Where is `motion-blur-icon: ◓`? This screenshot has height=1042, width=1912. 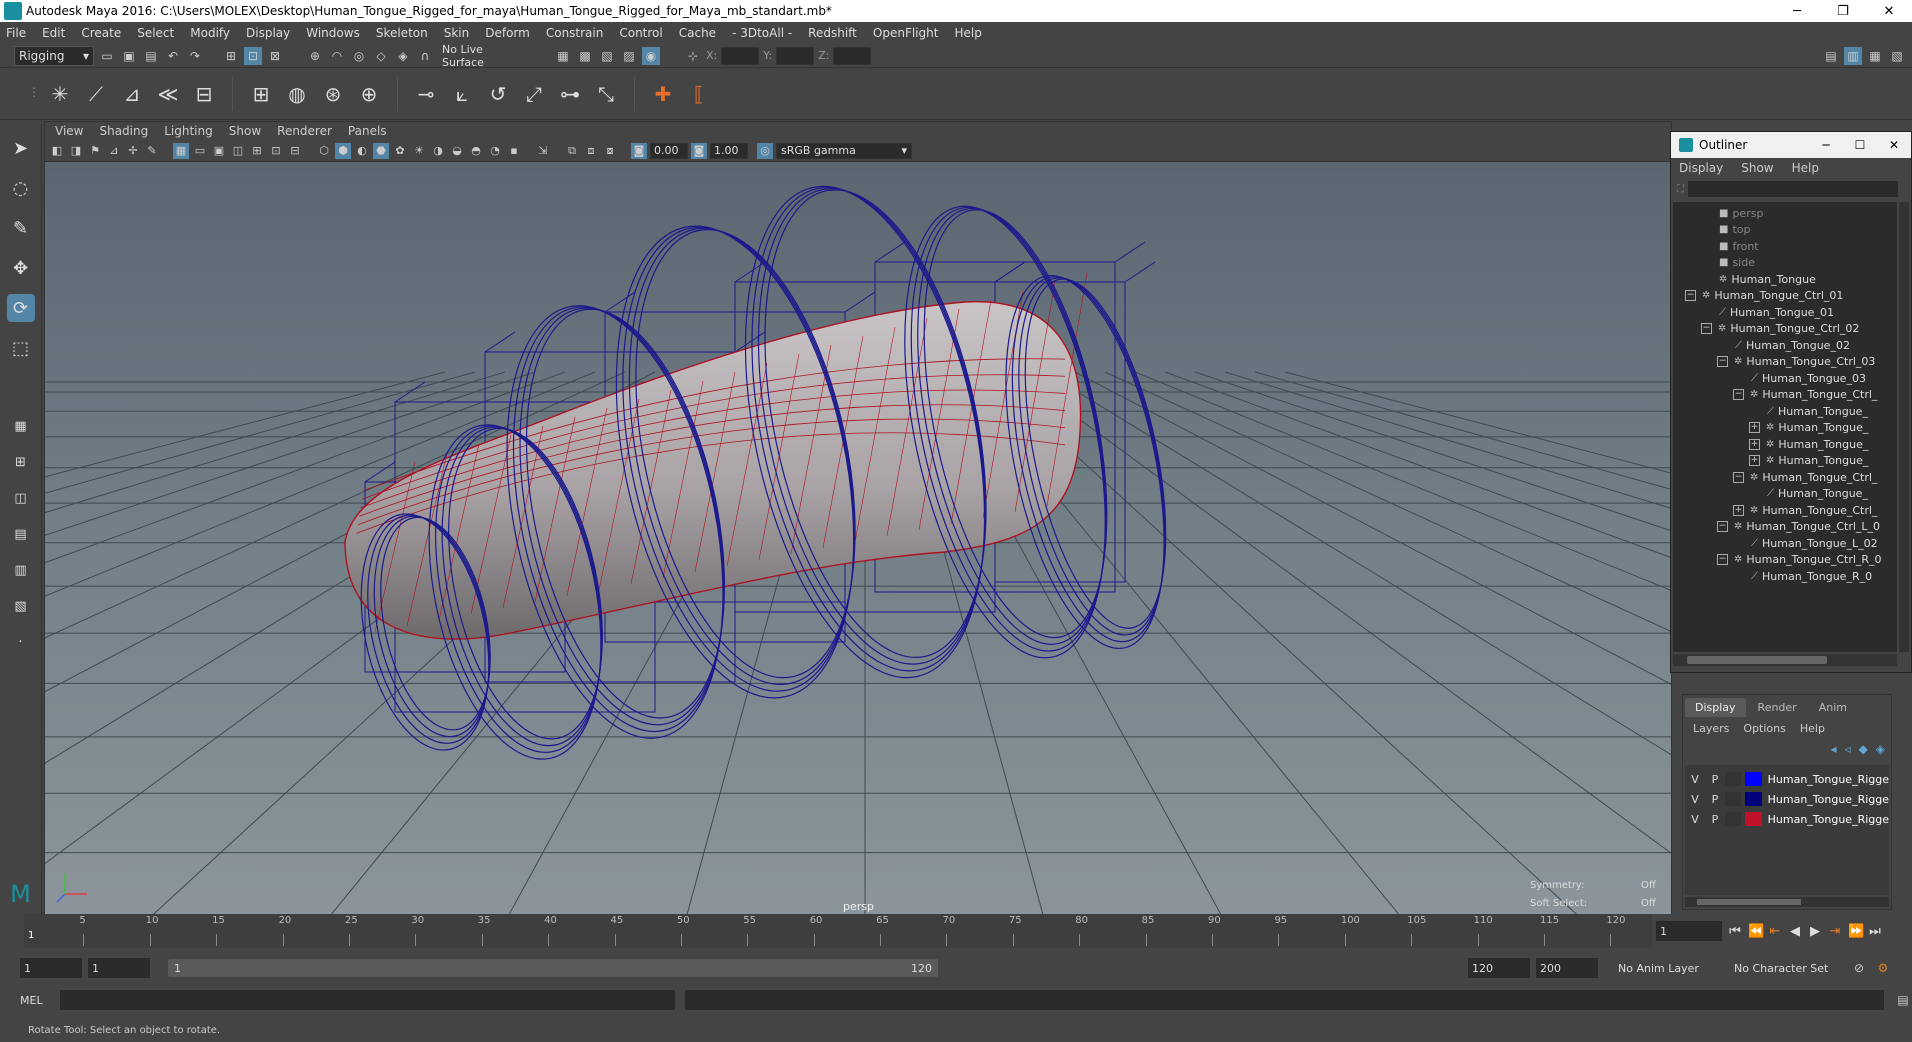
motion-blur-icon: ◓ is located at coordinates (476, 151).